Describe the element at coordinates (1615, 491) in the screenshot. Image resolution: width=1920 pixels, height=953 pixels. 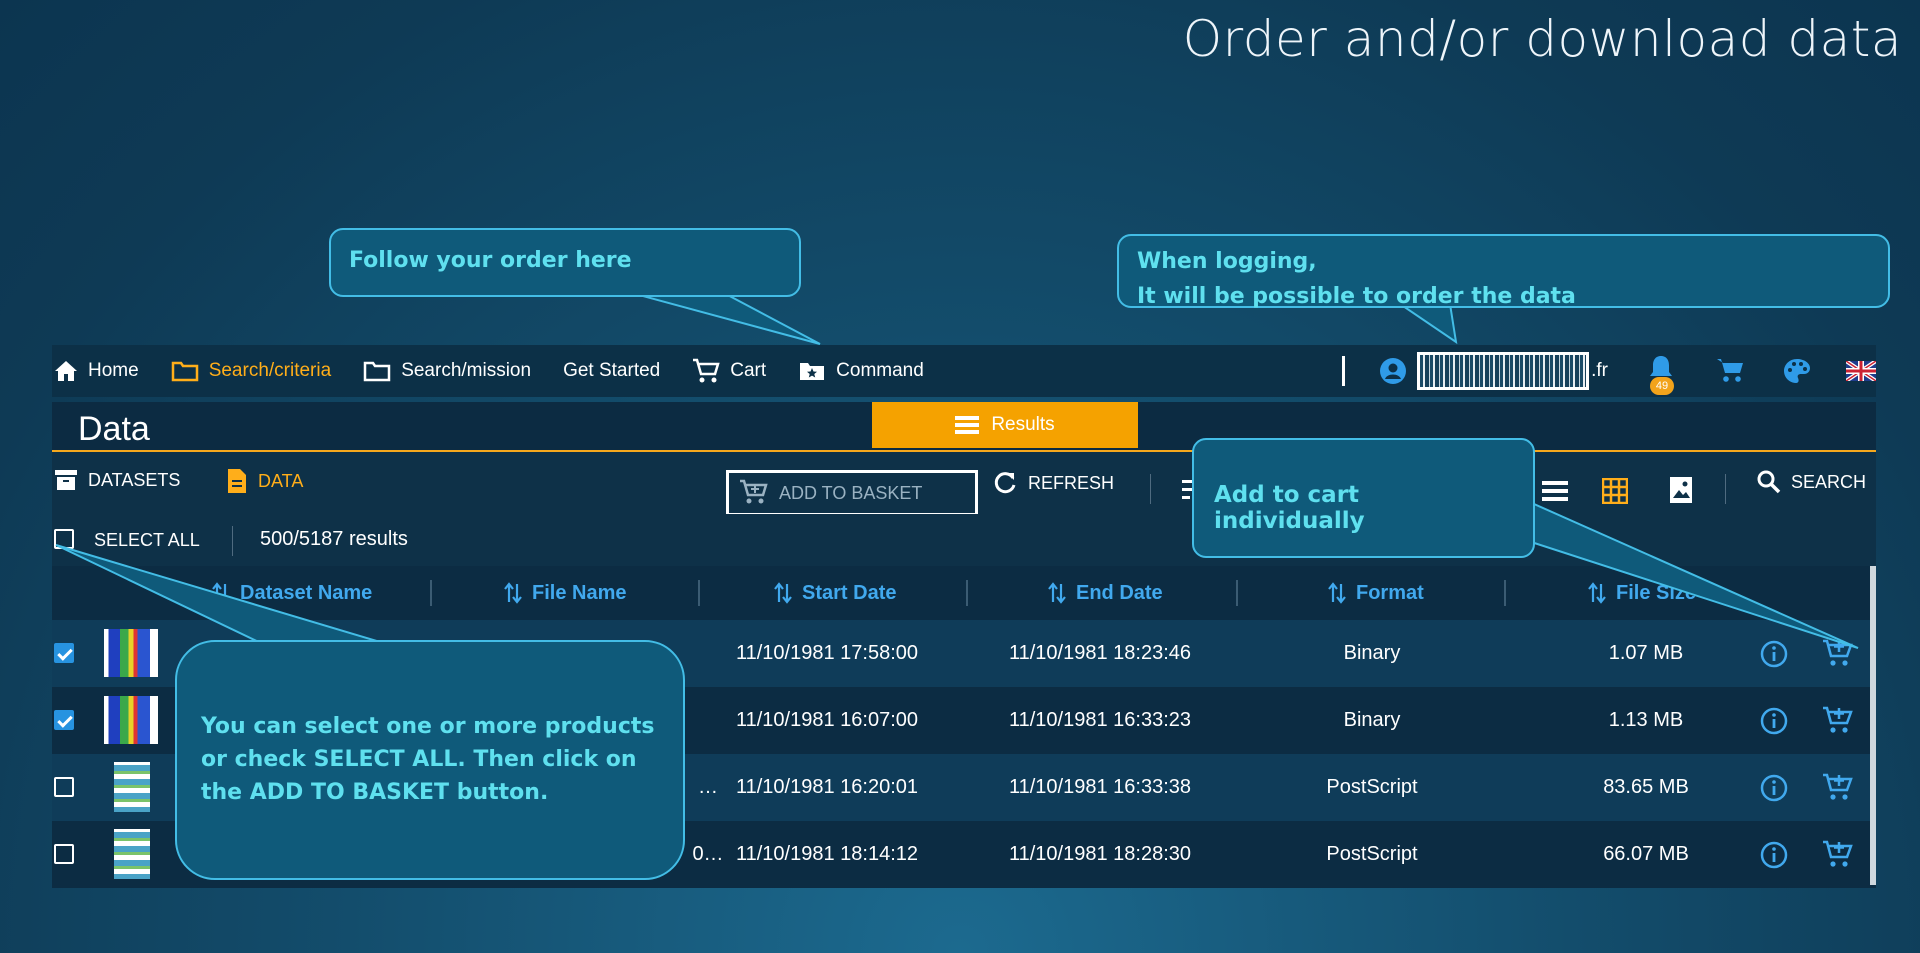
I see `grid-view-icon` at that location.